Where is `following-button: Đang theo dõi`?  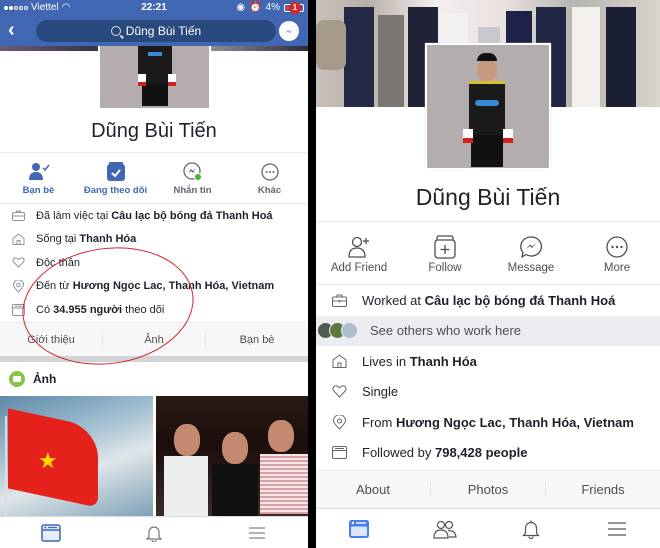 following-button: Đang theo dõi is located at coordinates (115, 178).